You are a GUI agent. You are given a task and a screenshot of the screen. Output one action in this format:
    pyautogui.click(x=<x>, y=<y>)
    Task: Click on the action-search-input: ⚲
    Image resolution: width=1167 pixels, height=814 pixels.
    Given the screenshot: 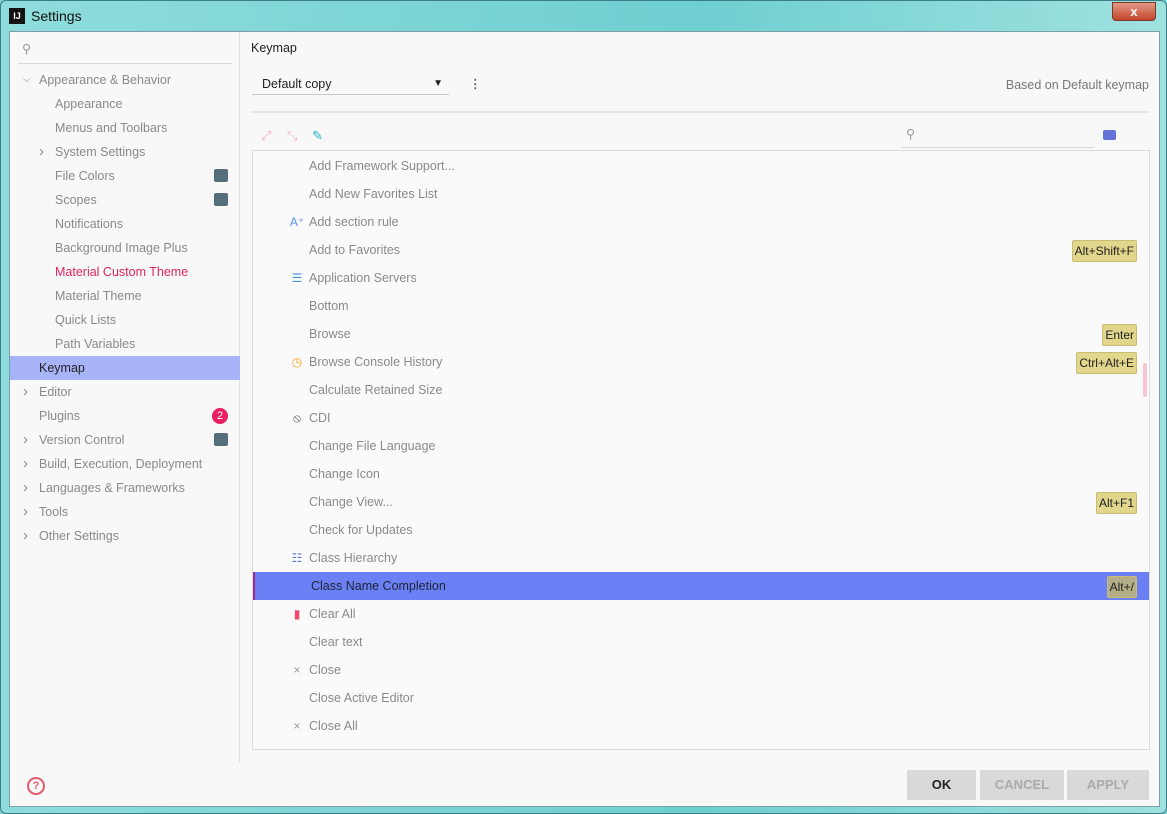 What is the action you would take?
    pyautogui.click(x=997, y=137)
    